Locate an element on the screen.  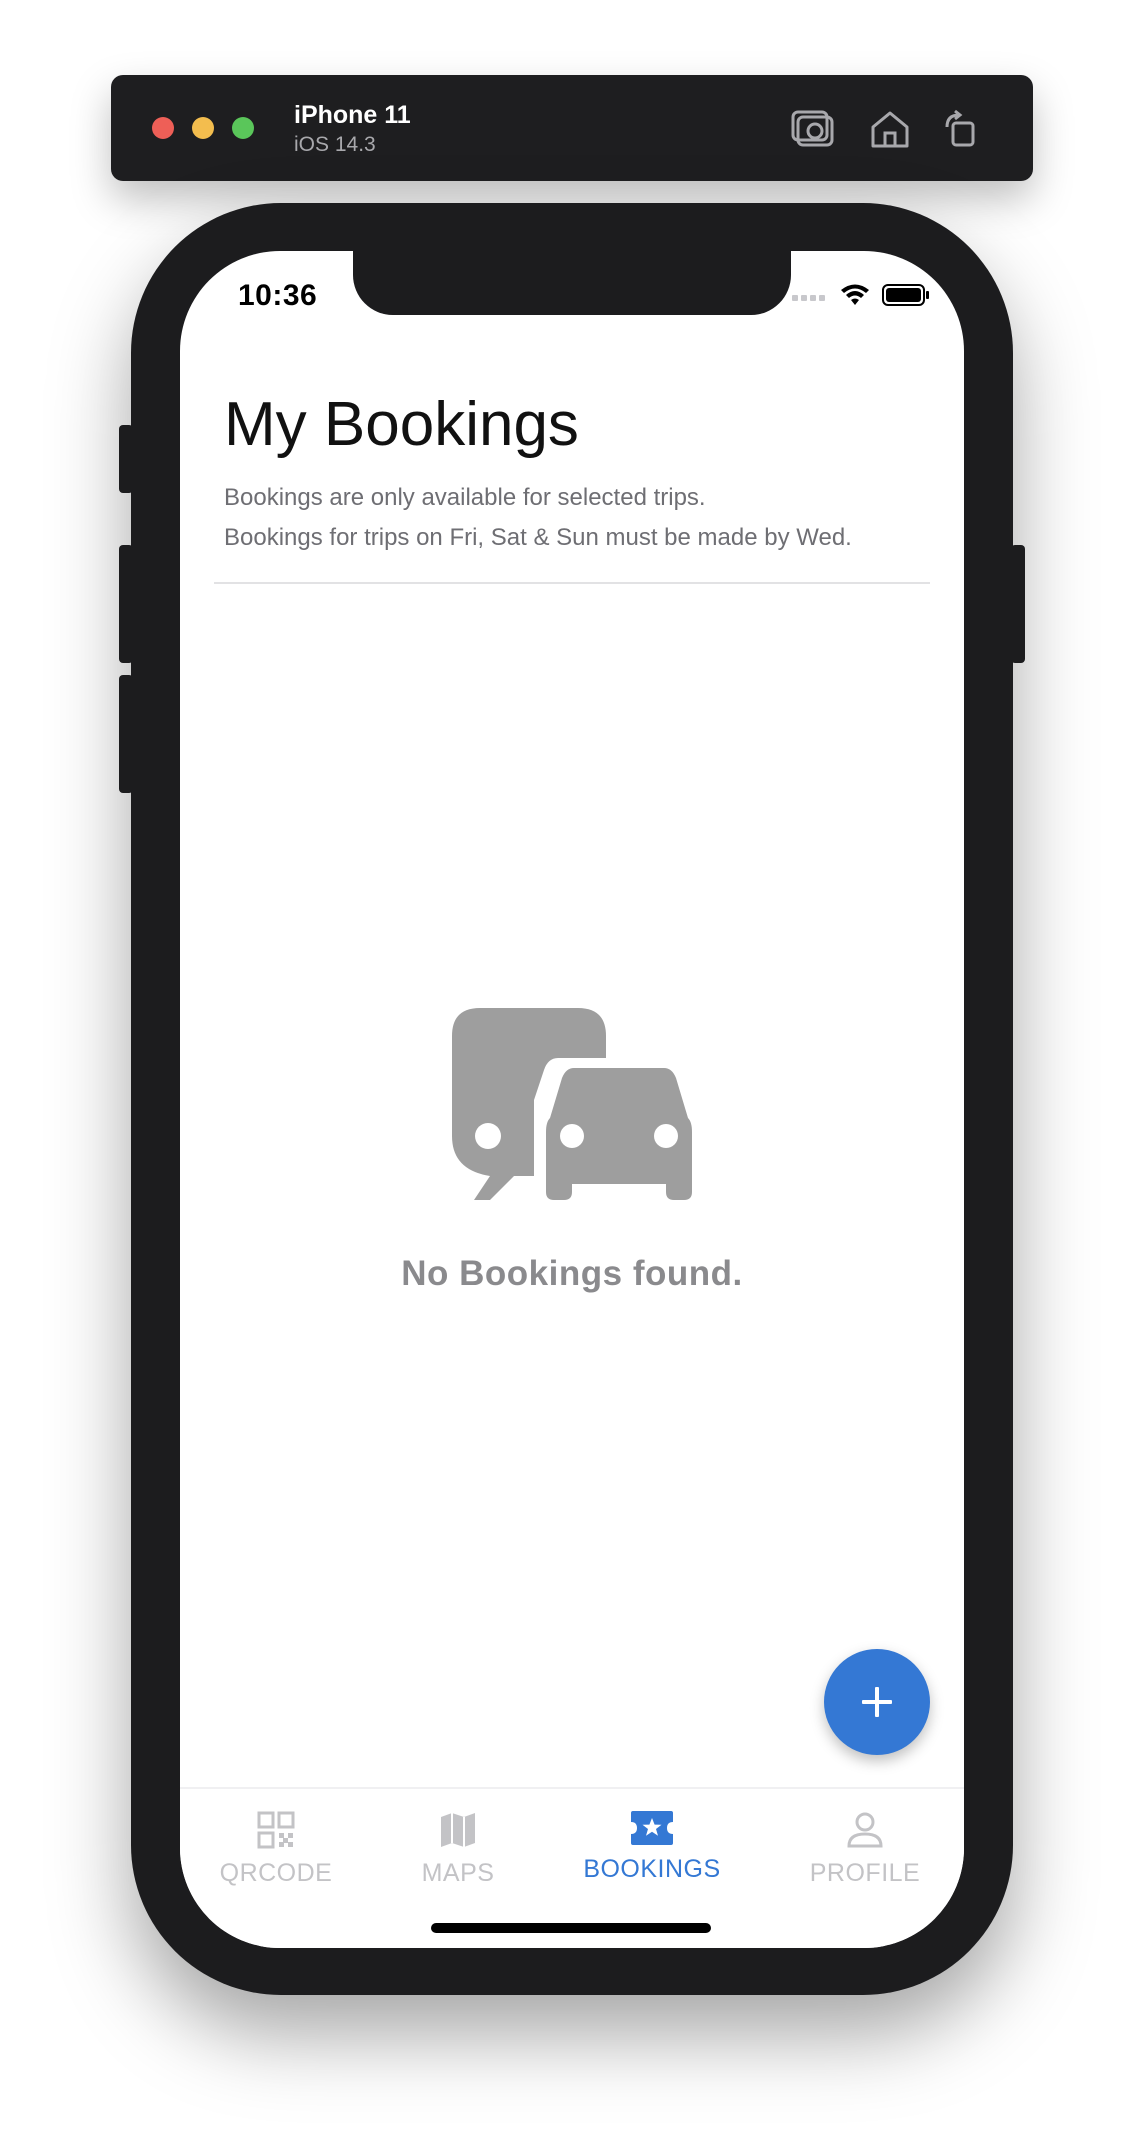
tab-profile-label: PROFILE is located at coordinates (865, 1873).